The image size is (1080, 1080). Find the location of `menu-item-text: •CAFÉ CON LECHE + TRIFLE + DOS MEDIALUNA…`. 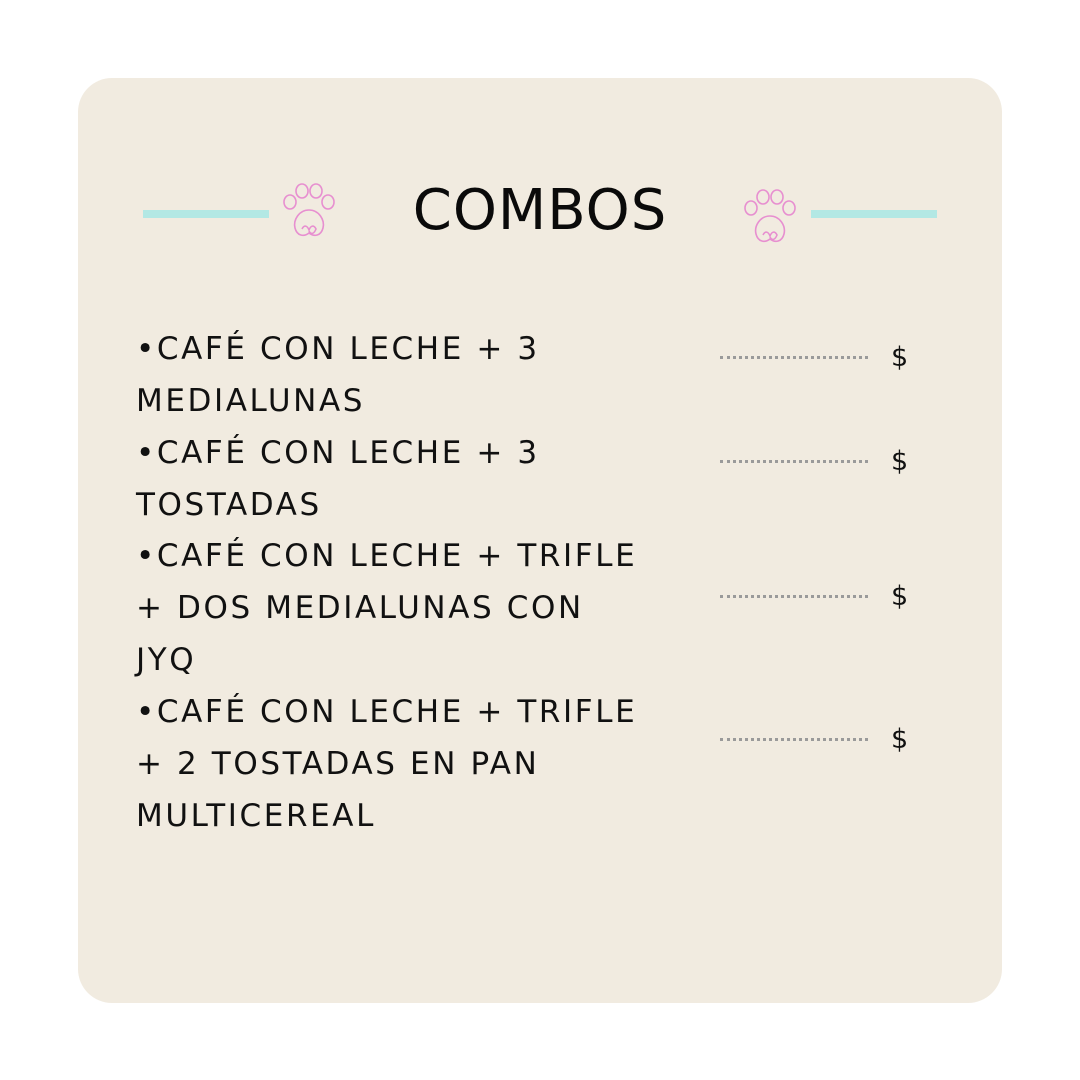

menu-item-text: •CAFÉ CON LECHE + TRIFLE + DOS MEDIALUNA… is located at coordinates (387, 608).